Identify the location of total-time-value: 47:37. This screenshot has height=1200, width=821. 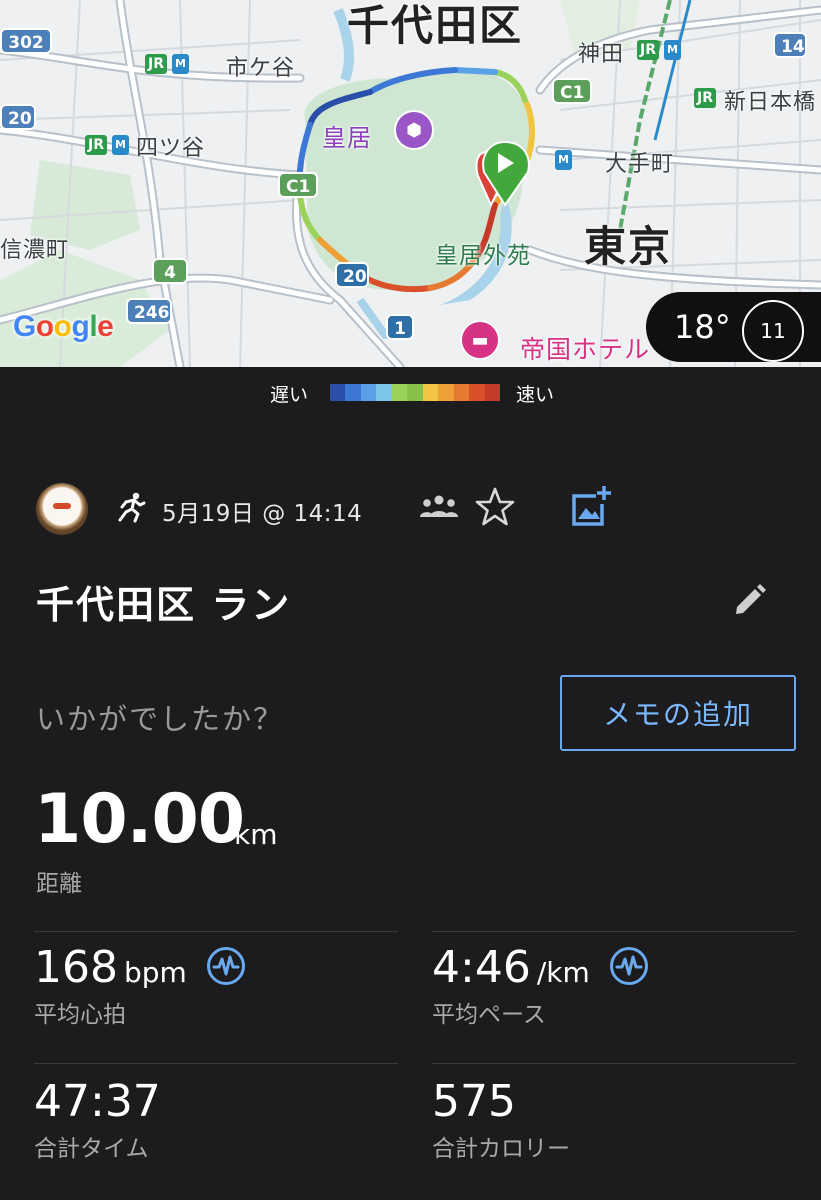
(97, 1101).